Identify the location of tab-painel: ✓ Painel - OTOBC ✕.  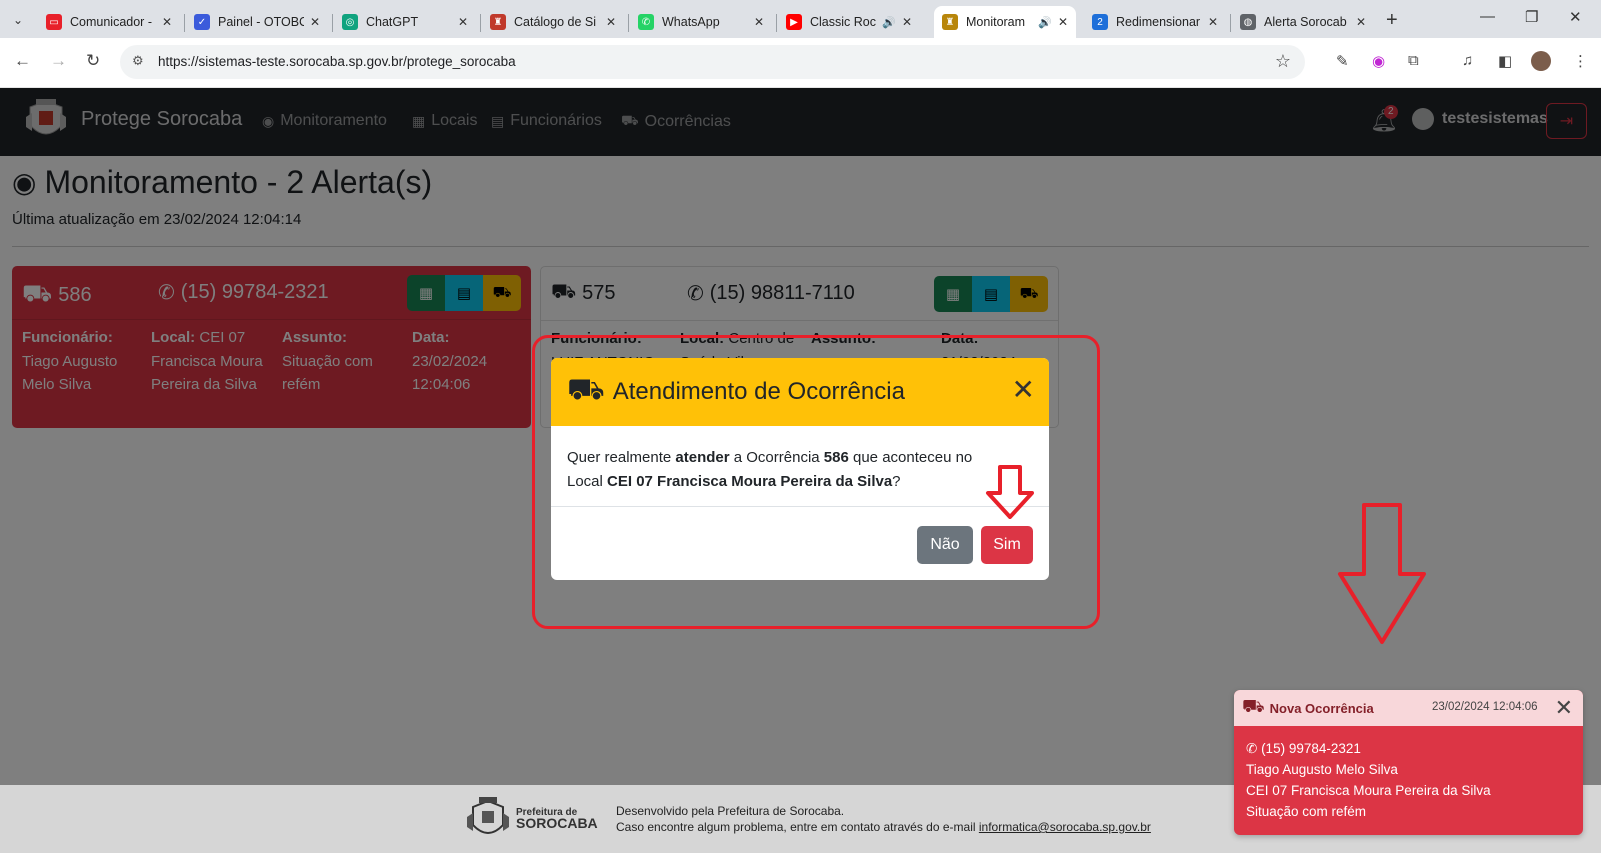
(257, 22).